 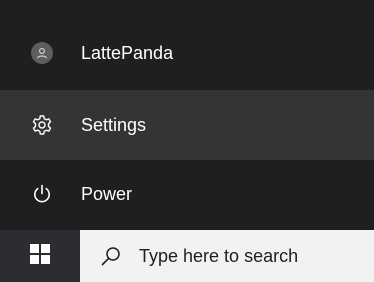 I want to click on user-name-label: LattePanda, so click(x=127, y=52).